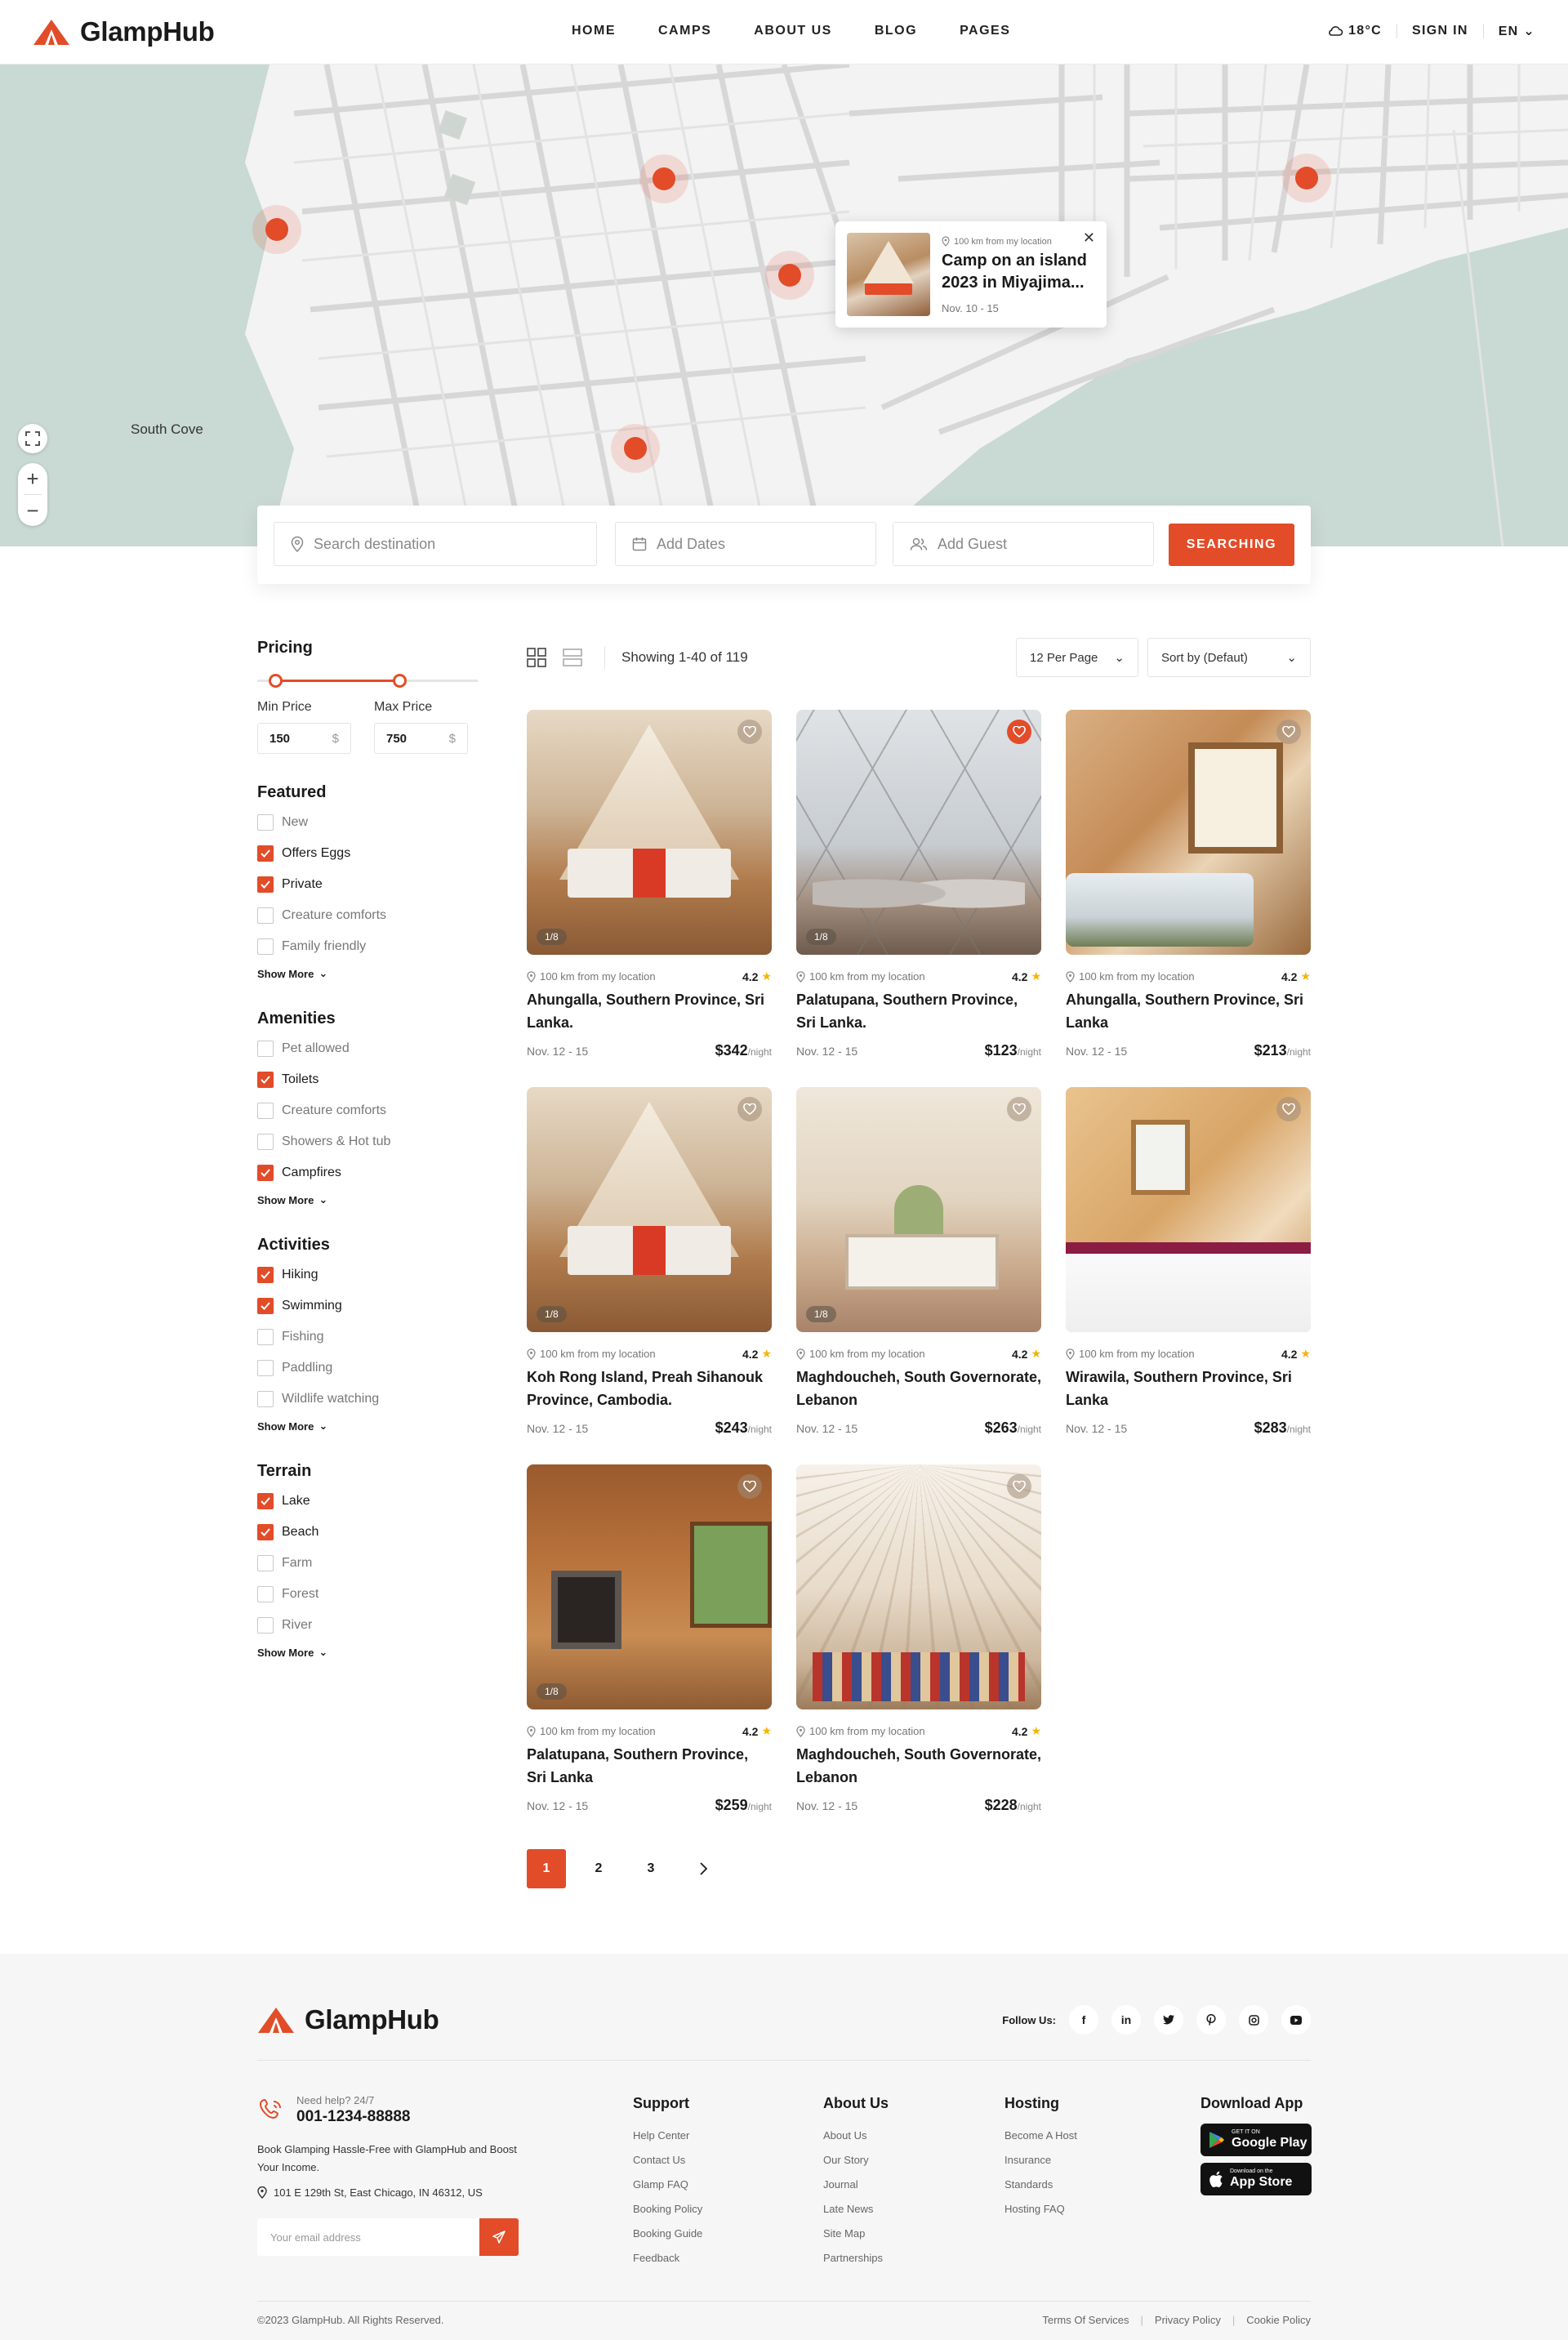 The height and width of the screenshot is (2340, 1568). Describe the element at coordinates (1188, 2320) in the screenshot. I see `privacy-link: Privacy Policy` at that location.